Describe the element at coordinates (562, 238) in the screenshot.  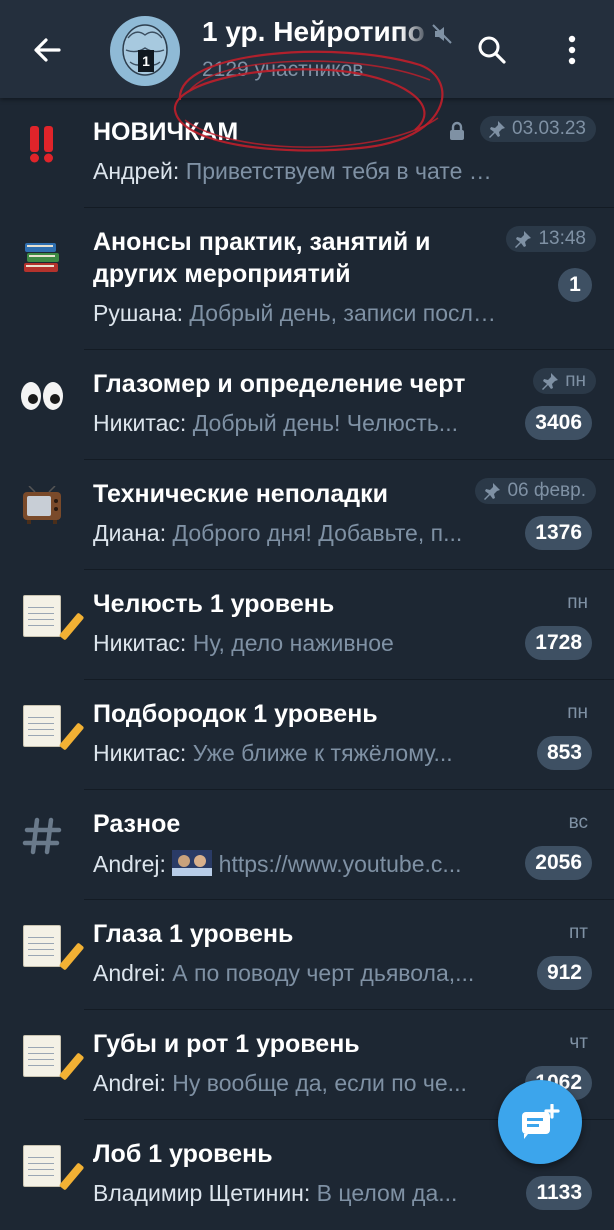
I see `topic-time: 13:48` at that location.